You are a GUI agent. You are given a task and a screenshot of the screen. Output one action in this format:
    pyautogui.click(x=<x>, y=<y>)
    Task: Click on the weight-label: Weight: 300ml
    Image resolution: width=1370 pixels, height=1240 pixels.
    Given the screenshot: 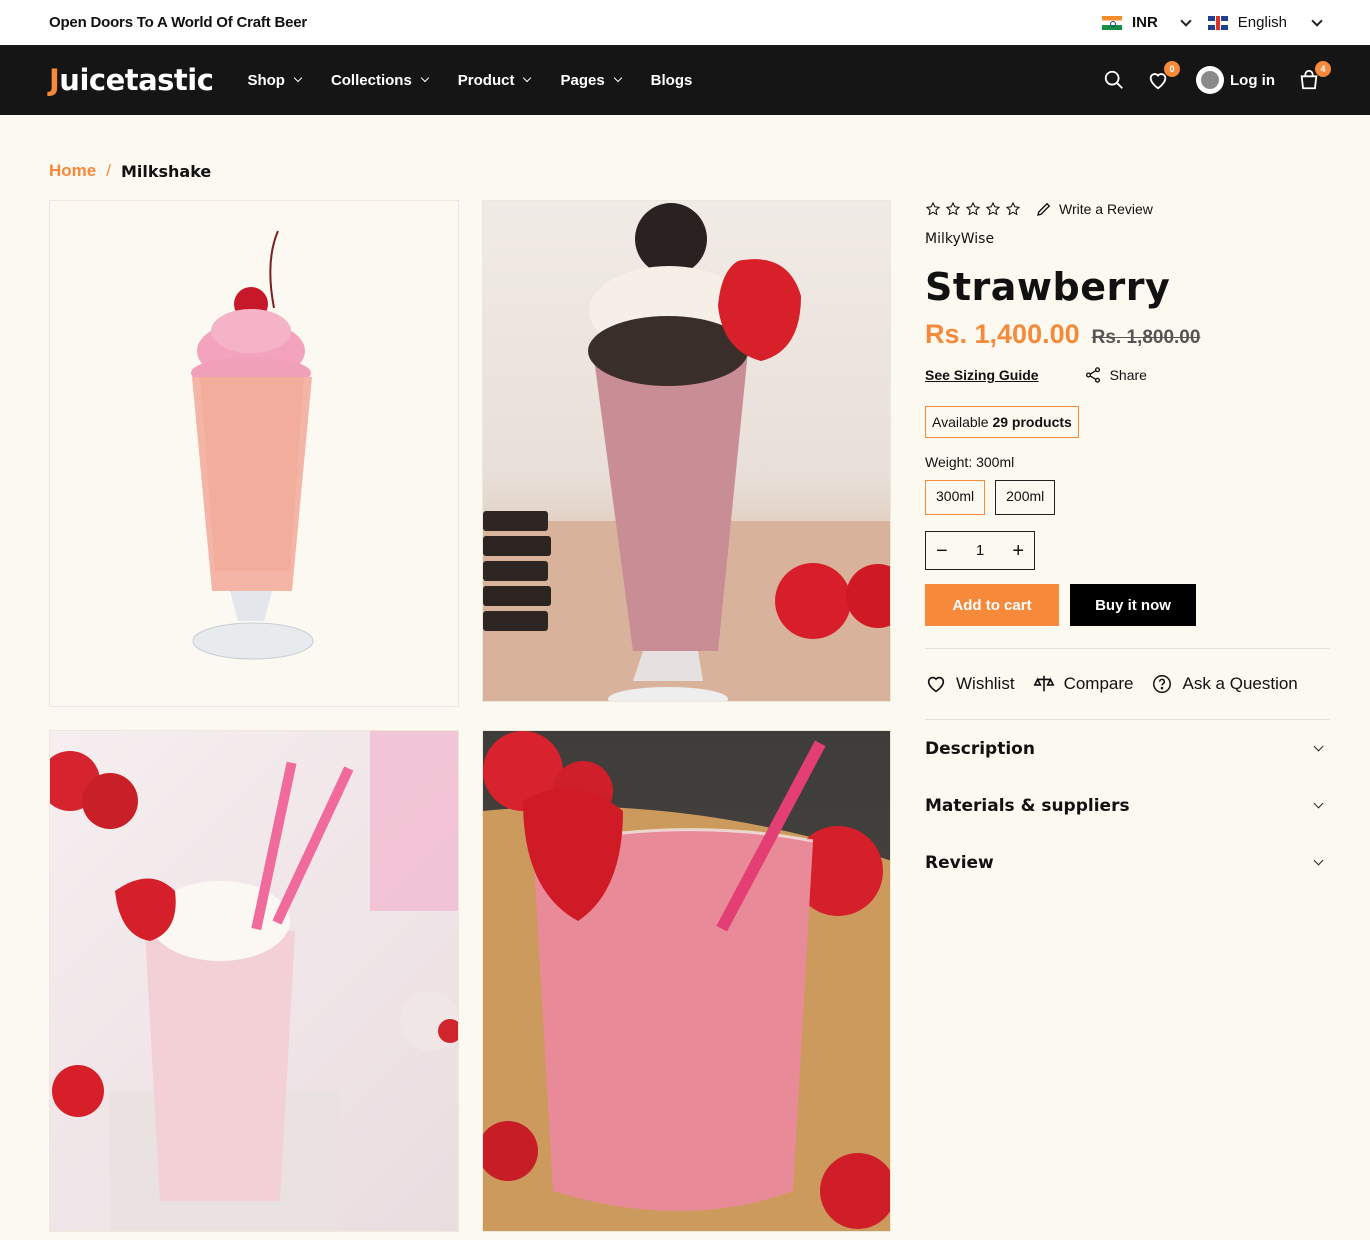 What is the action you would take?
    pyautogui.click(x=970, y=462)
    